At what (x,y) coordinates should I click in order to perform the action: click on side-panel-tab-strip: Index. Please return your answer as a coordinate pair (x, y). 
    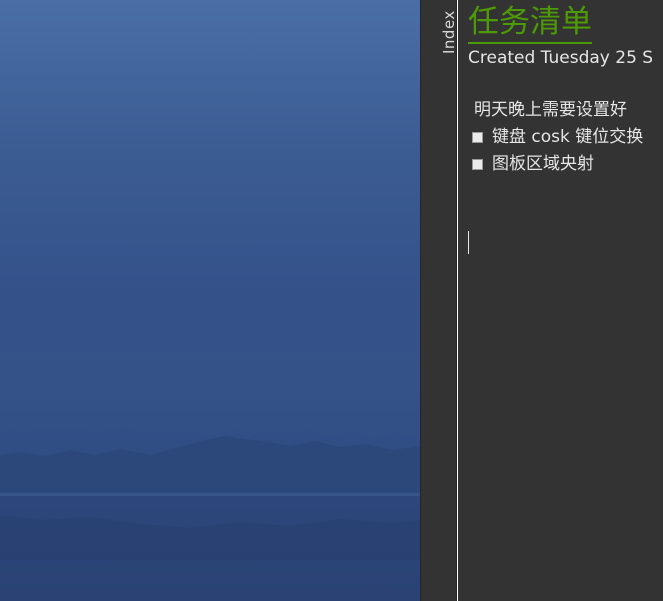
    Looking at the image, I should click on (439, 300).